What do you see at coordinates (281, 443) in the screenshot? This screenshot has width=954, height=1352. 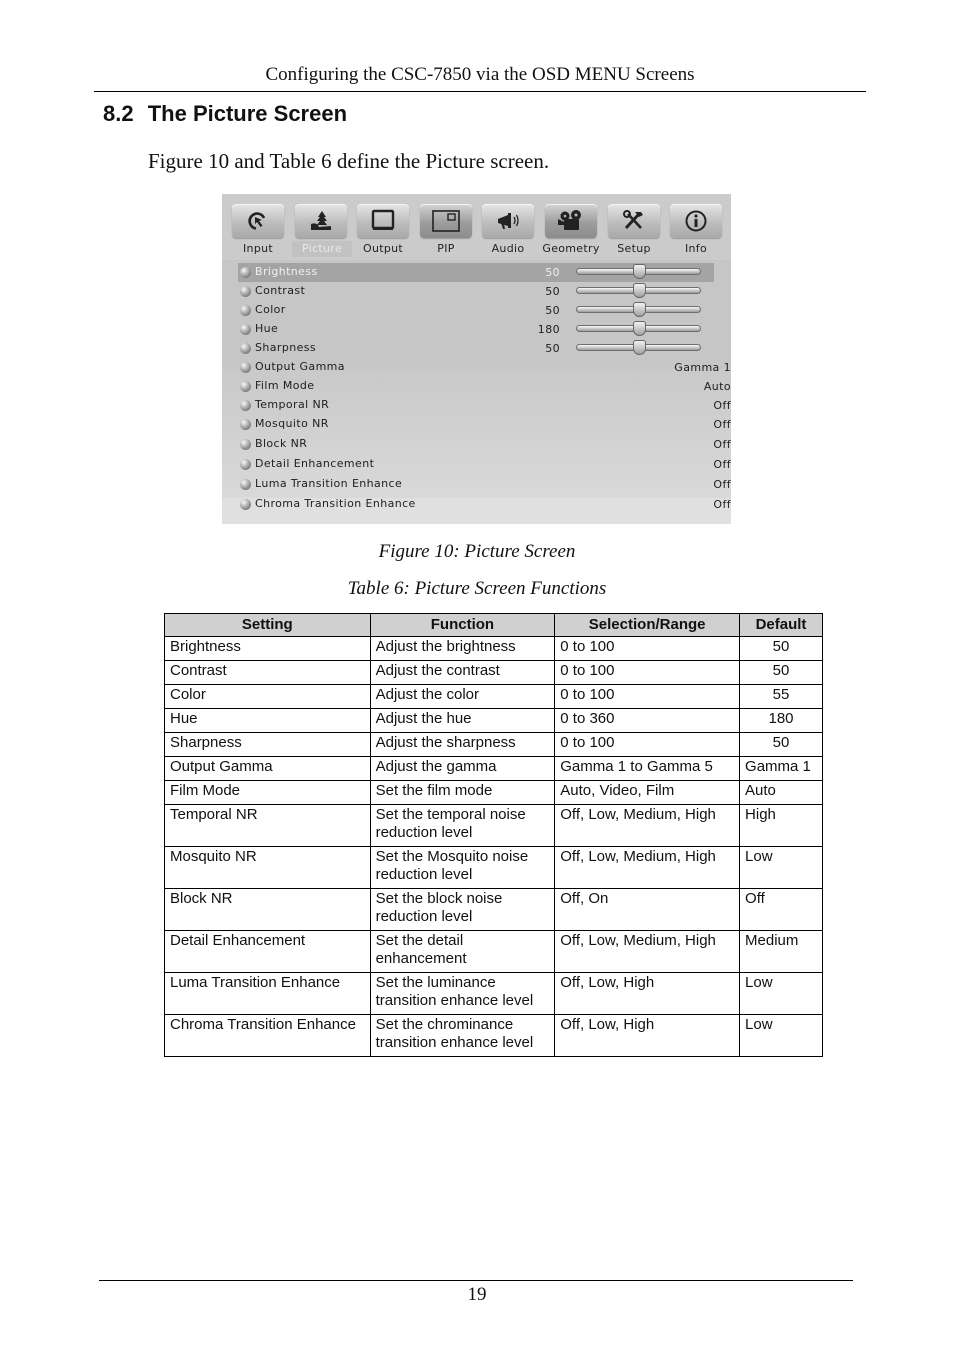 I see `osd-setting-name: Block NR` at bounding box center [281, 443].